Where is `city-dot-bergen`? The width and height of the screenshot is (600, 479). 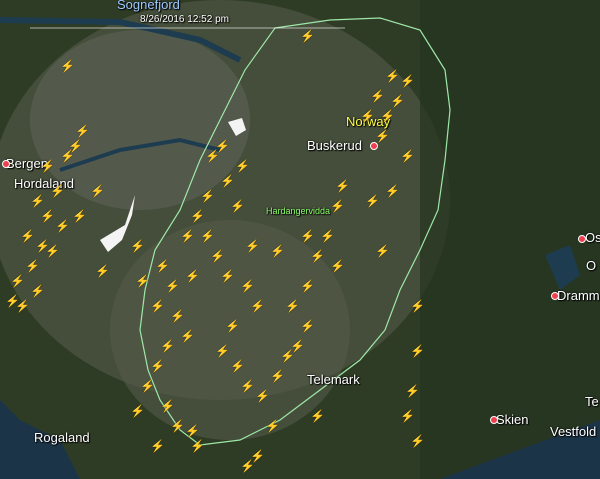
city-dot-bergen is located at coordinates (6, 164).